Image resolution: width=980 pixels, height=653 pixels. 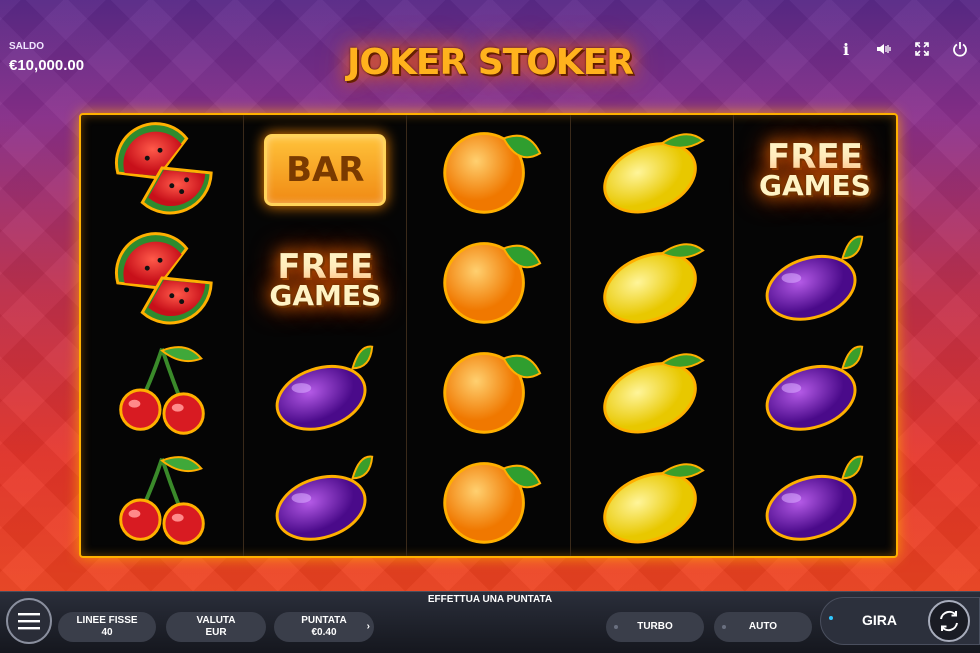 I want to click on reel: BAR FREE GAMES, so click(x=326, y=335).